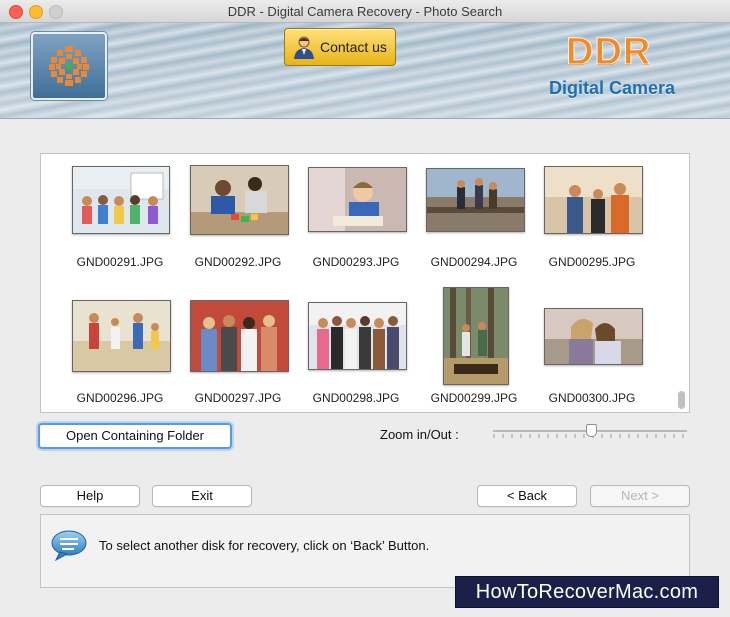 The image size is (730, 617). Describe the element at coordinates (419, 434) in the screenshot. I see `zoom-label: Zoom in/Out :` at that location.